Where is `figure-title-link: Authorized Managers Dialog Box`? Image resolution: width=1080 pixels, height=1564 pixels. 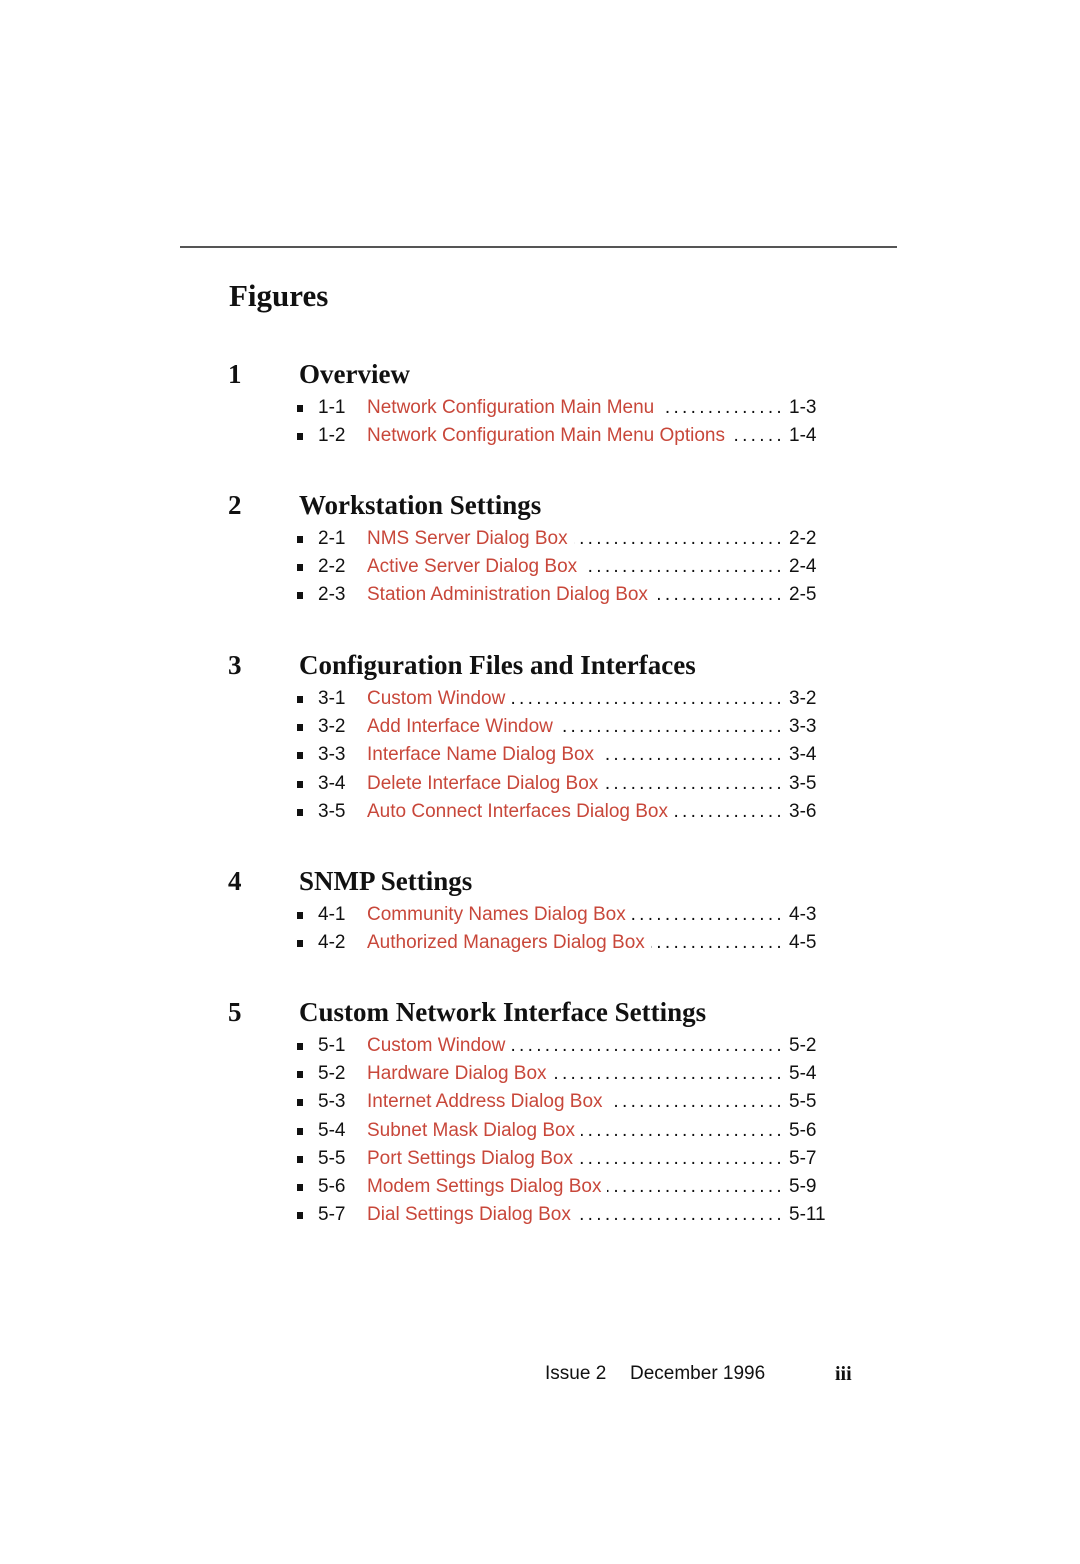
figure-title-link: Authorized Managers Dialog Box is located at coordinates (509, 943).